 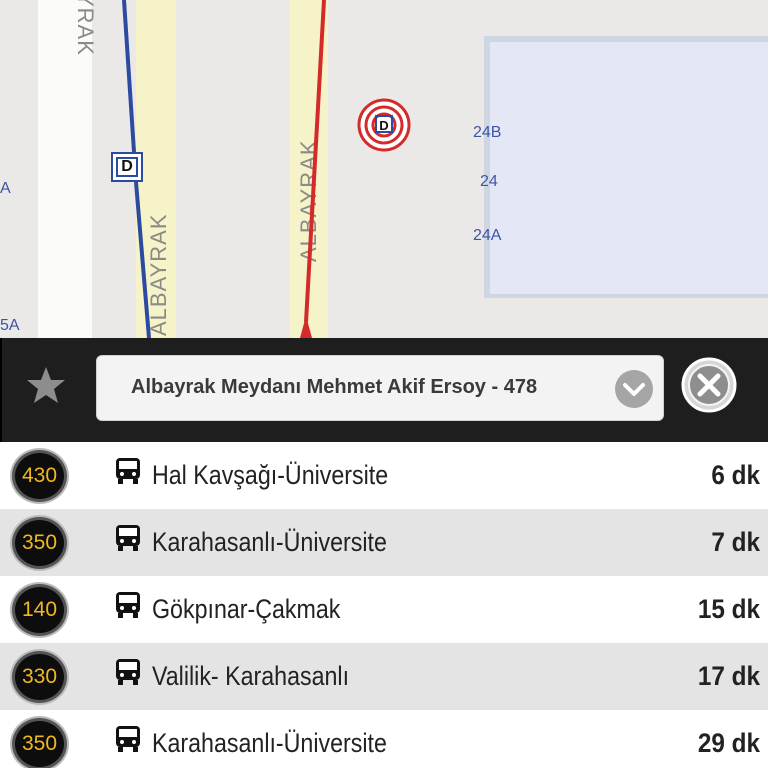 What do you see at coordinates (315, 161) in the screenshot?
I see `route-line-red` at bounding box center [315, 161].